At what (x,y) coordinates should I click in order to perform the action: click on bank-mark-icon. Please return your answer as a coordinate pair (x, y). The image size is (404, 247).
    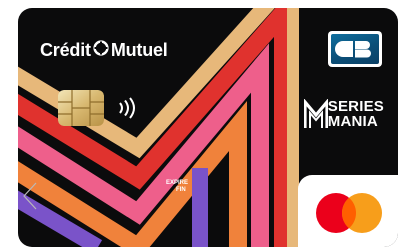
    Looking at the image, I should click on (101, 50).